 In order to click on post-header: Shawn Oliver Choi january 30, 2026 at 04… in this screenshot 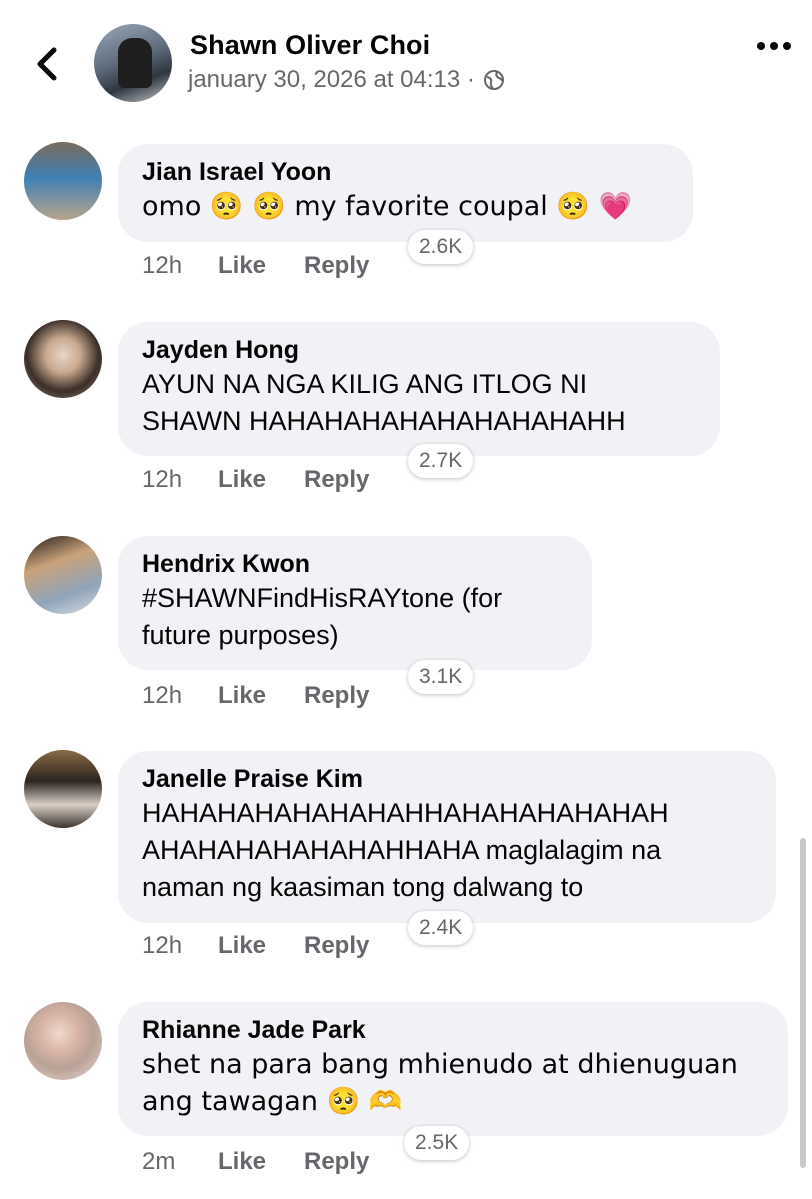, I will do `click(406, 60)`.